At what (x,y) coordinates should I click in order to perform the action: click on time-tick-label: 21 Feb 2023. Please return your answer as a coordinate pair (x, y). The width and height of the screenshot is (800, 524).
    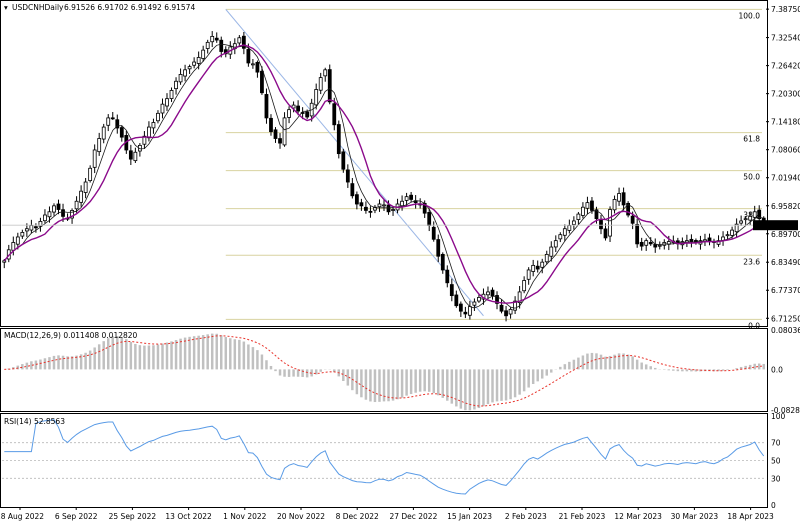
    Looking at the image, I should click on (582, 516).